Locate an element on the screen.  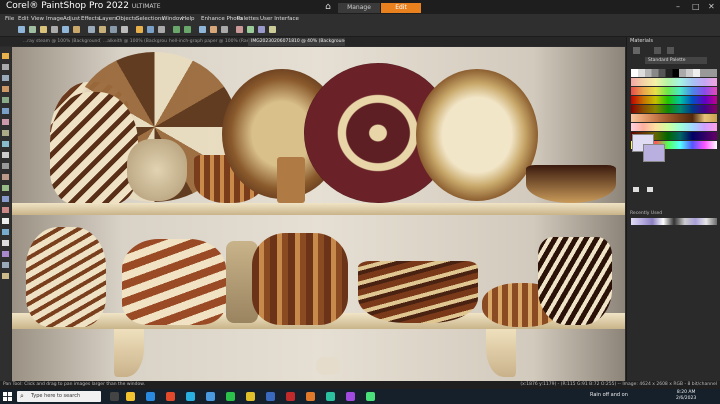
tools-toolbar is located at coordinates (5, 214).